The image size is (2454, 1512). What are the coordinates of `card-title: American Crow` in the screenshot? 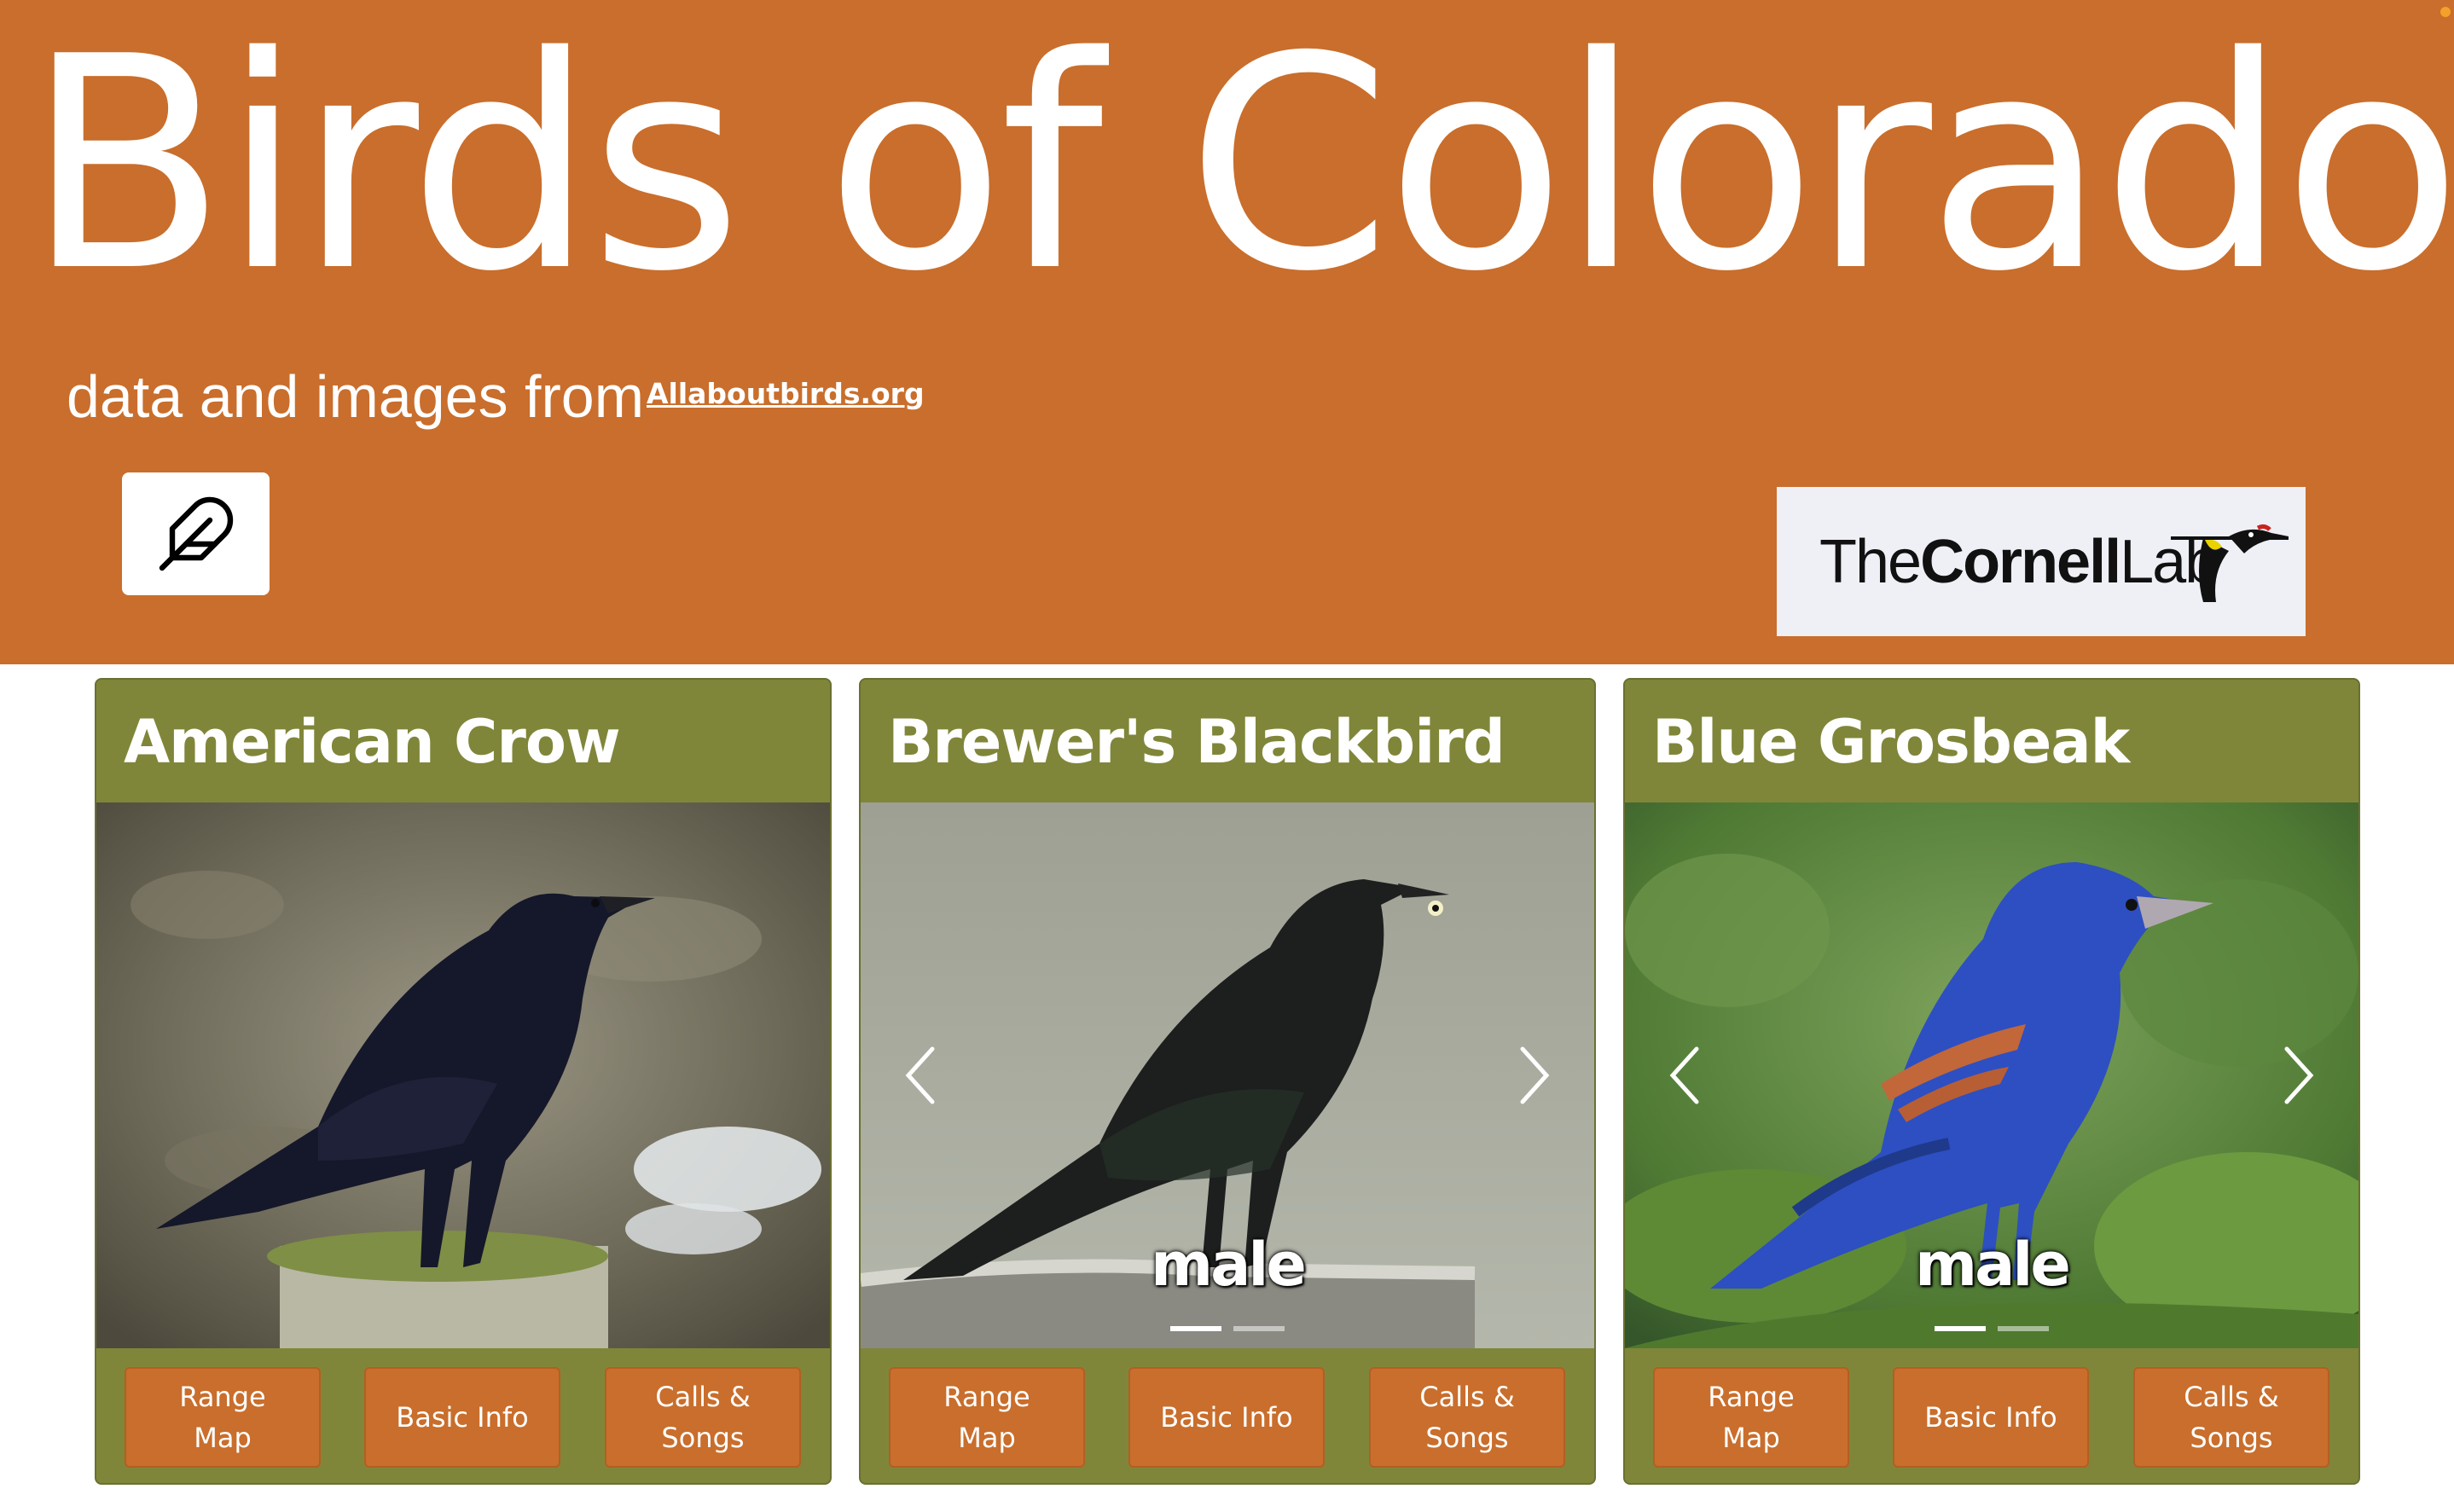 It's located at (372, 742).